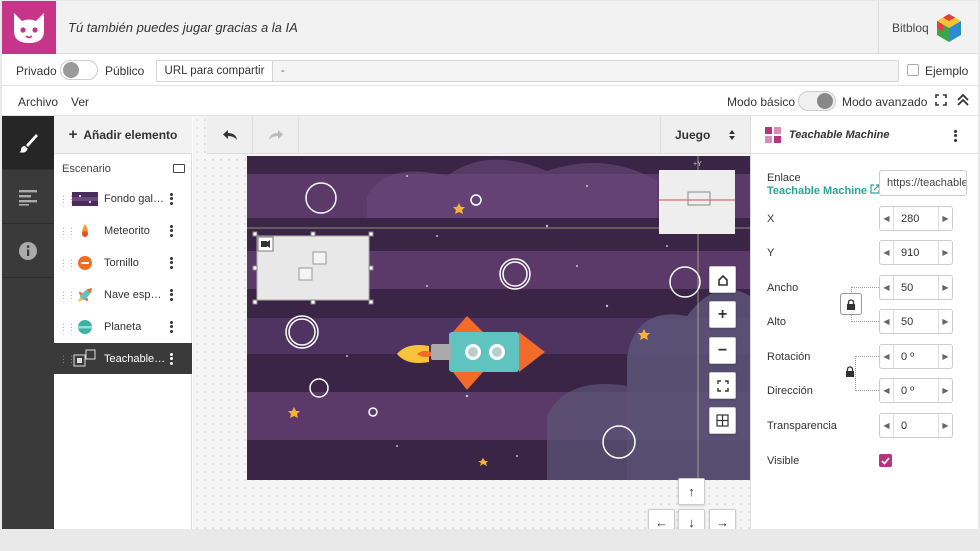  I want to click on link-url-input: https://teachablemachine, so click(923, 183).